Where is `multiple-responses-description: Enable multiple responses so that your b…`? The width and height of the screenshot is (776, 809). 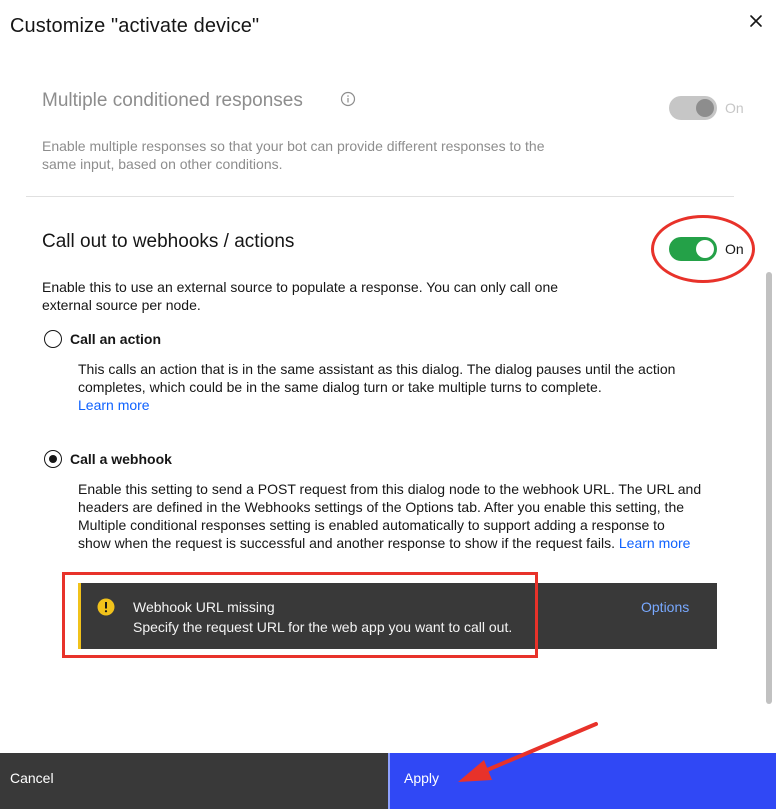 multiple-responses-description: Enable multiple responses so that your b… is located at coordinates (293, 155).